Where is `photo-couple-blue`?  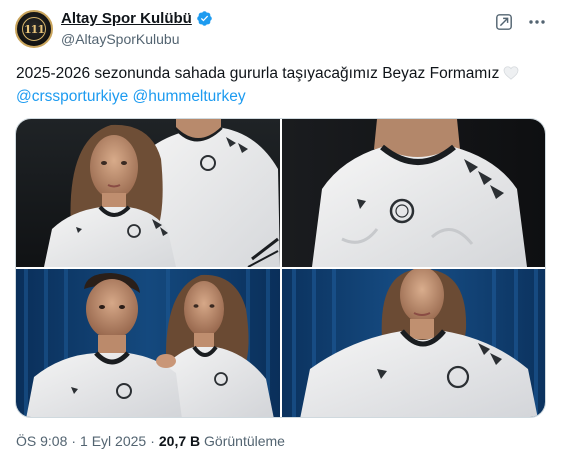 photo-couple-blue is located at coordinates (148, 343).